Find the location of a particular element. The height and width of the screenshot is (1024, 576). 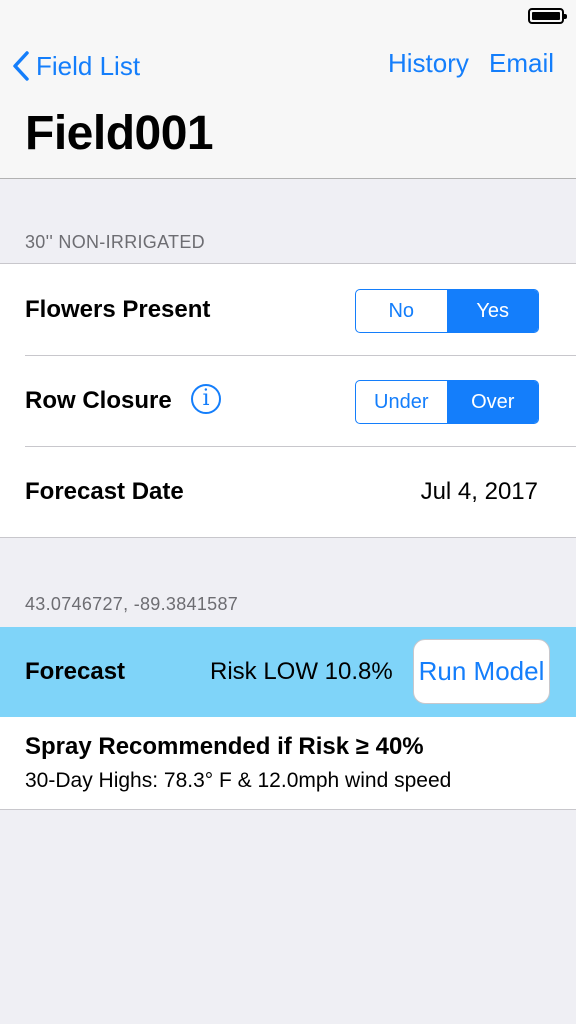

row-closure-label: Row Closure is located at coordinates (98, 400).